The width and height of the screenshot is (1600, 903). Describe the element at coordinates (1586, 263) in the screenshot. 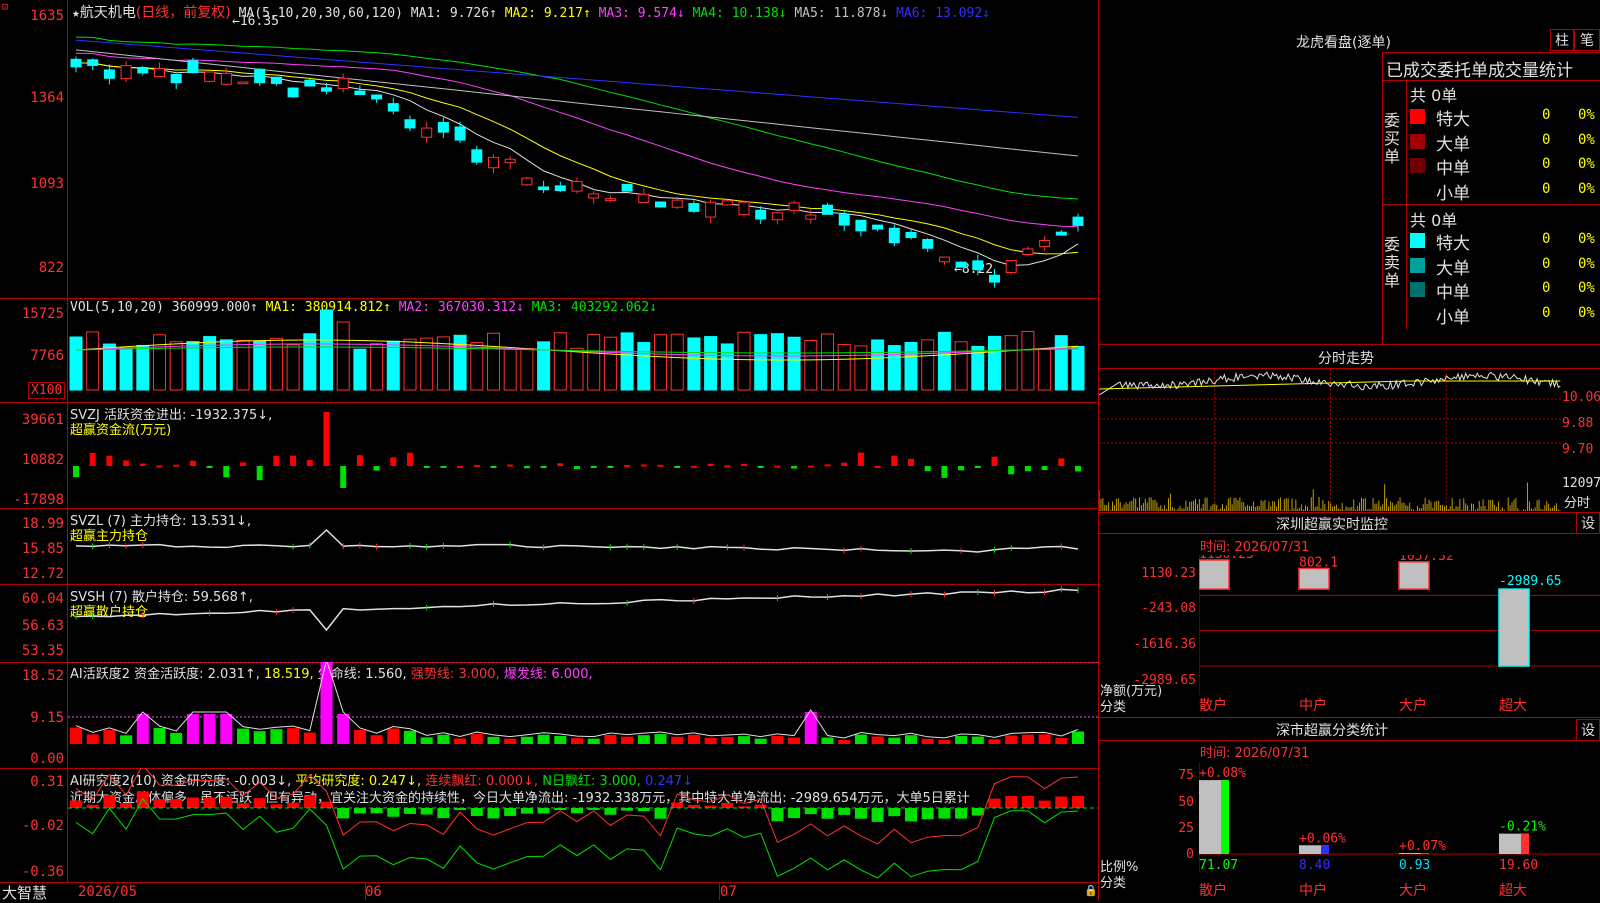

I see `row-pct: 0%` at that location.